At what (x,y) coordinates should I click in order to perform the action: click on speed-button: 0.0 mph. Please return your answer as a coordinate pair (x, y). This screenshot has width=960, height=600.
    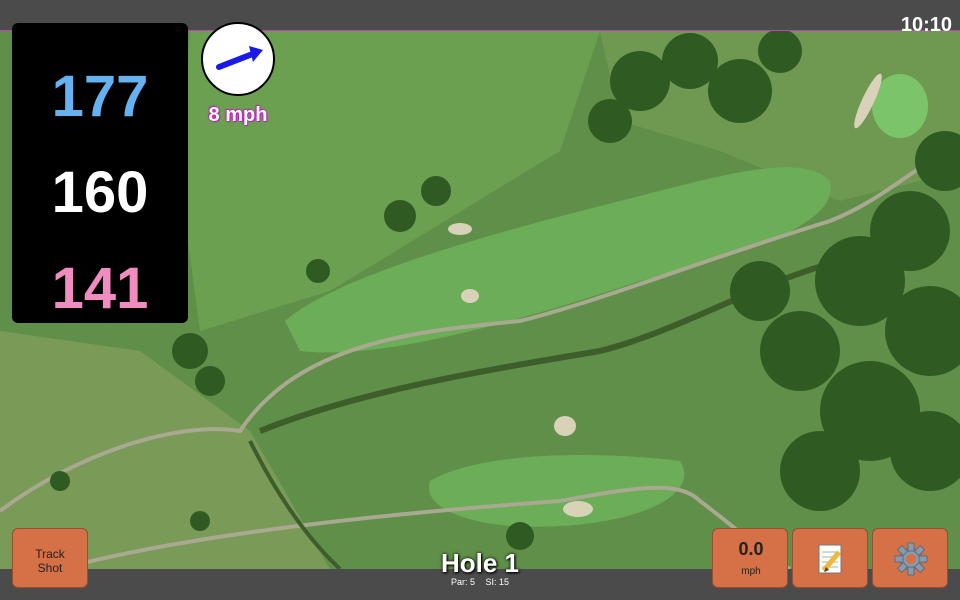
    Looking at the image, I should click on (750, 558).